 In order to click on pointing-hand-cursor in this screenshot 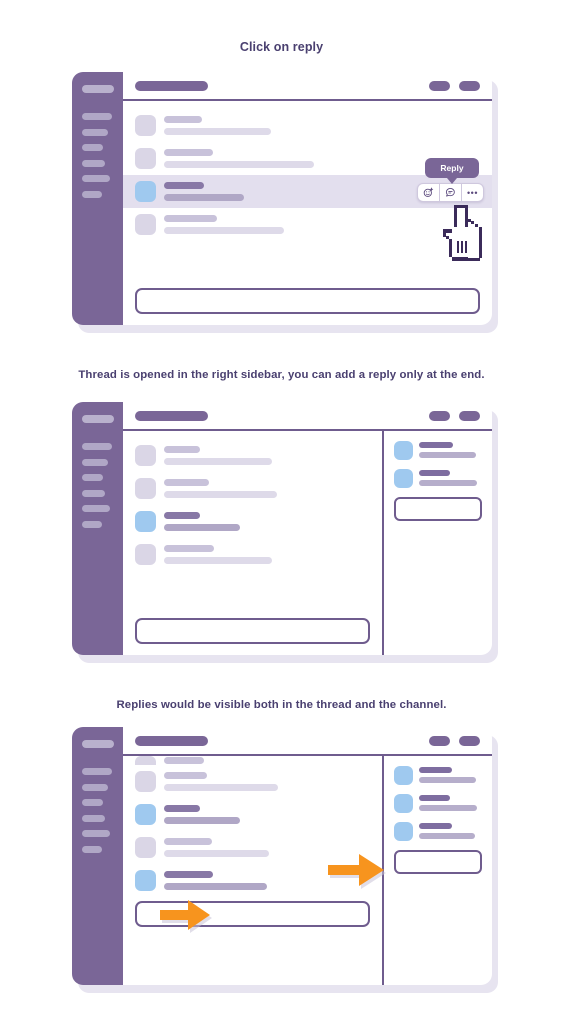, I will do `click(462, 233)`.